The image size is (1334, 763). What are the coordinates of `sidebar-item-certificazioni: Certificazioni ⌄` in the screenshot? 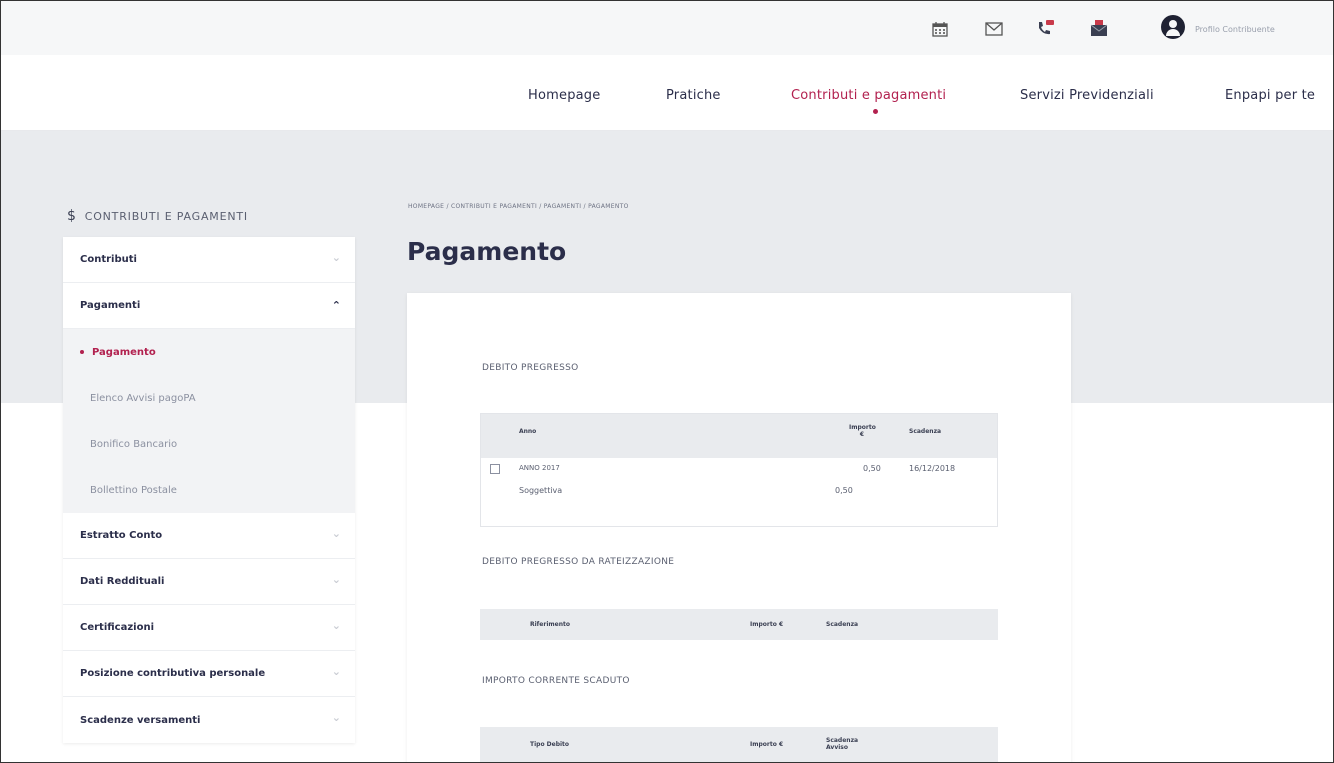 It's located at (209, 628).